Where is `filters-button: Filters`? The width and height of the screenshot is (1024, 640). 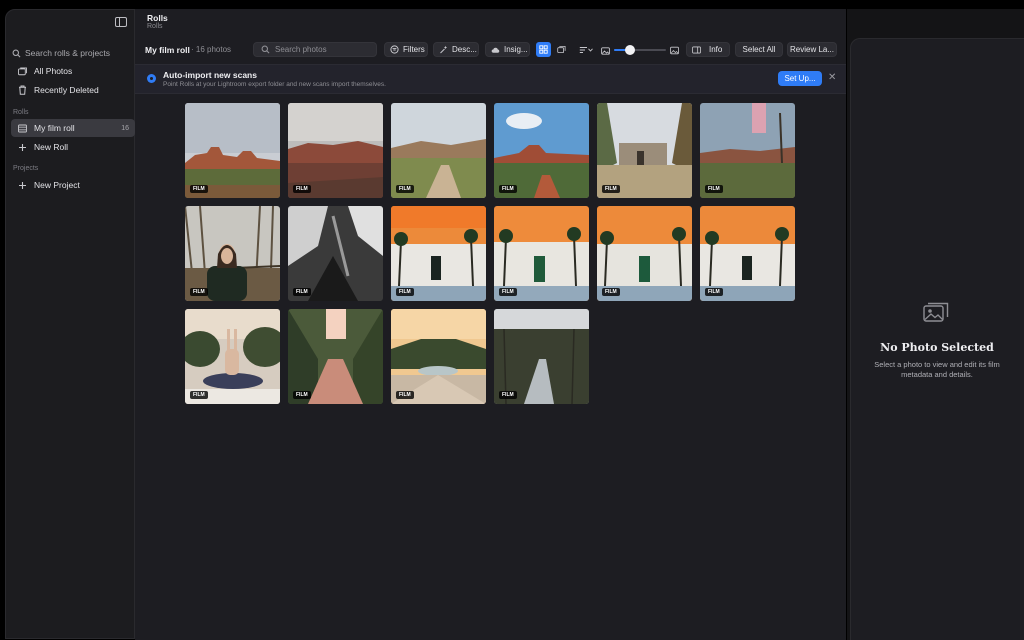
filters-button: Filters is located at coordinates (406, 49).